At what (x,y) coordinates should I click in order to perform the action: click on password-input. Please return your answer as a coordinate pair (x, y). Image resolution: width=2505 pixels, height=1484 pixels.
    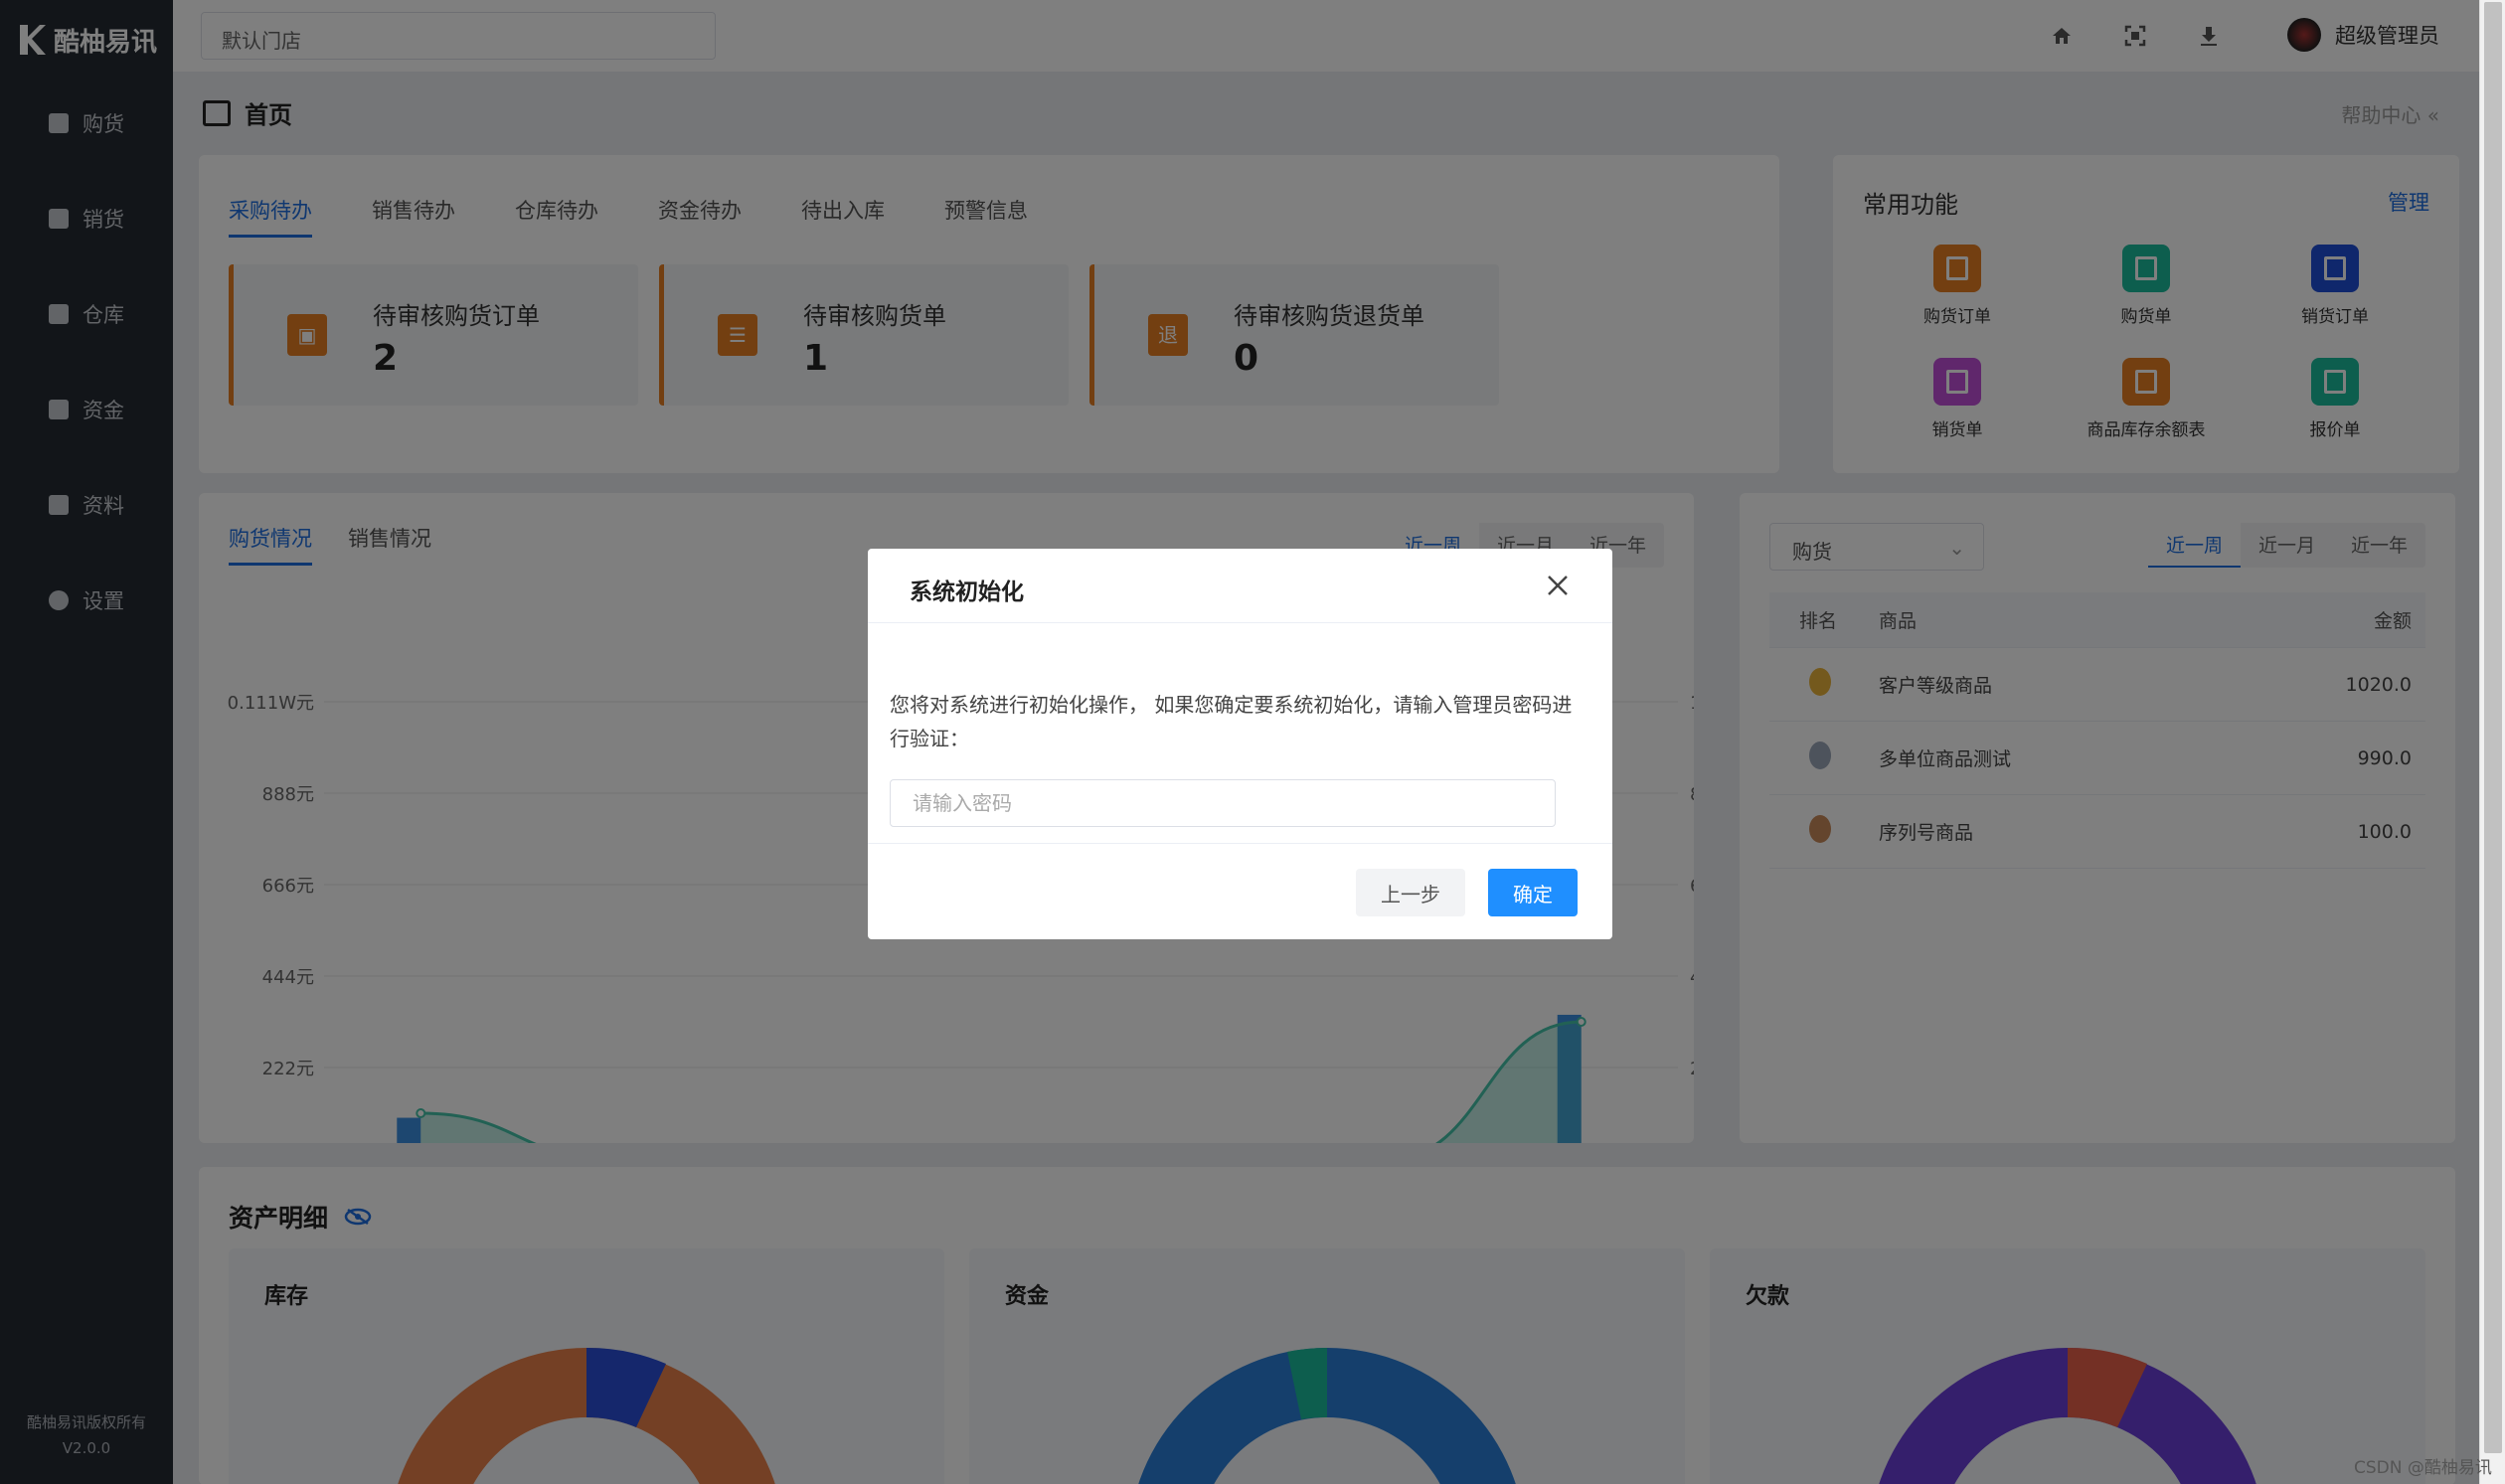
    Looking at the image, I should click on (1223, 803).